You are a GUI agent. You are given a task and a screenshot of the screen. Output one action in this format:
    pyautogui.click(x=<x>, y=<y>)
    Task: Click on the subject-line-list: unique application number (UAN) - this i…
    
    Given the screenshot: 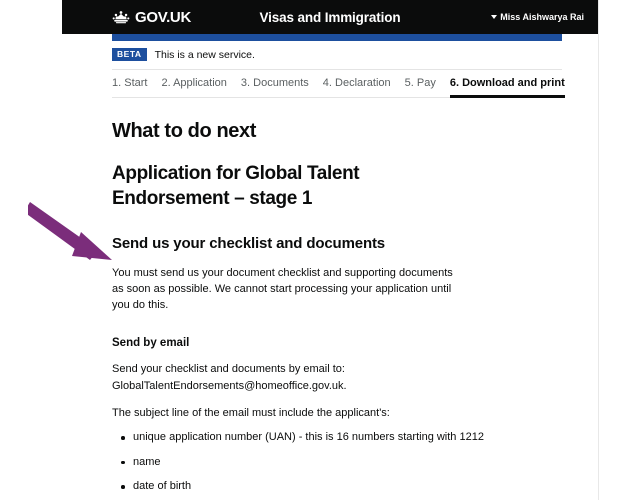 What is the action you would take?
    pyautogui.click(x=355, y=465)
    